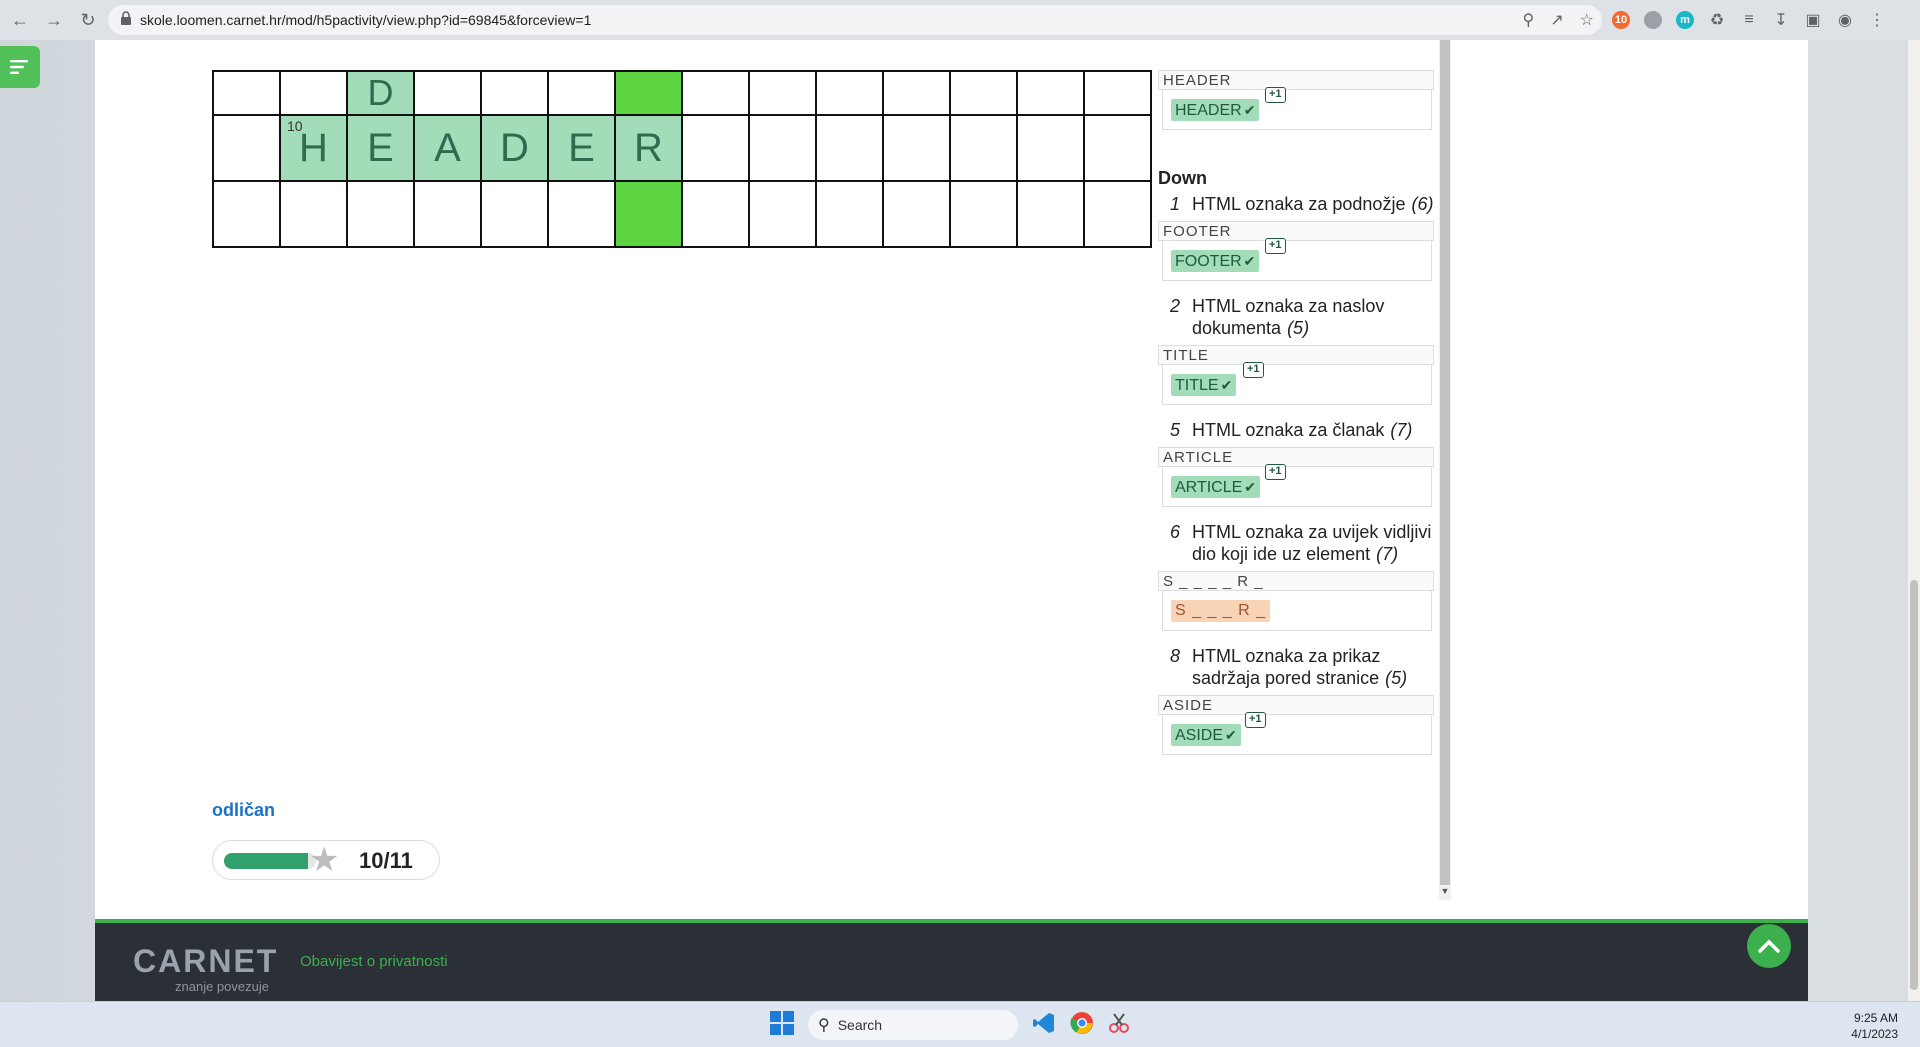 This screenshot has height=1047, width=1920. Describe the element at coordinates (1296, 80) in the screenshot. I see `answer-label: HEADER` at that location.